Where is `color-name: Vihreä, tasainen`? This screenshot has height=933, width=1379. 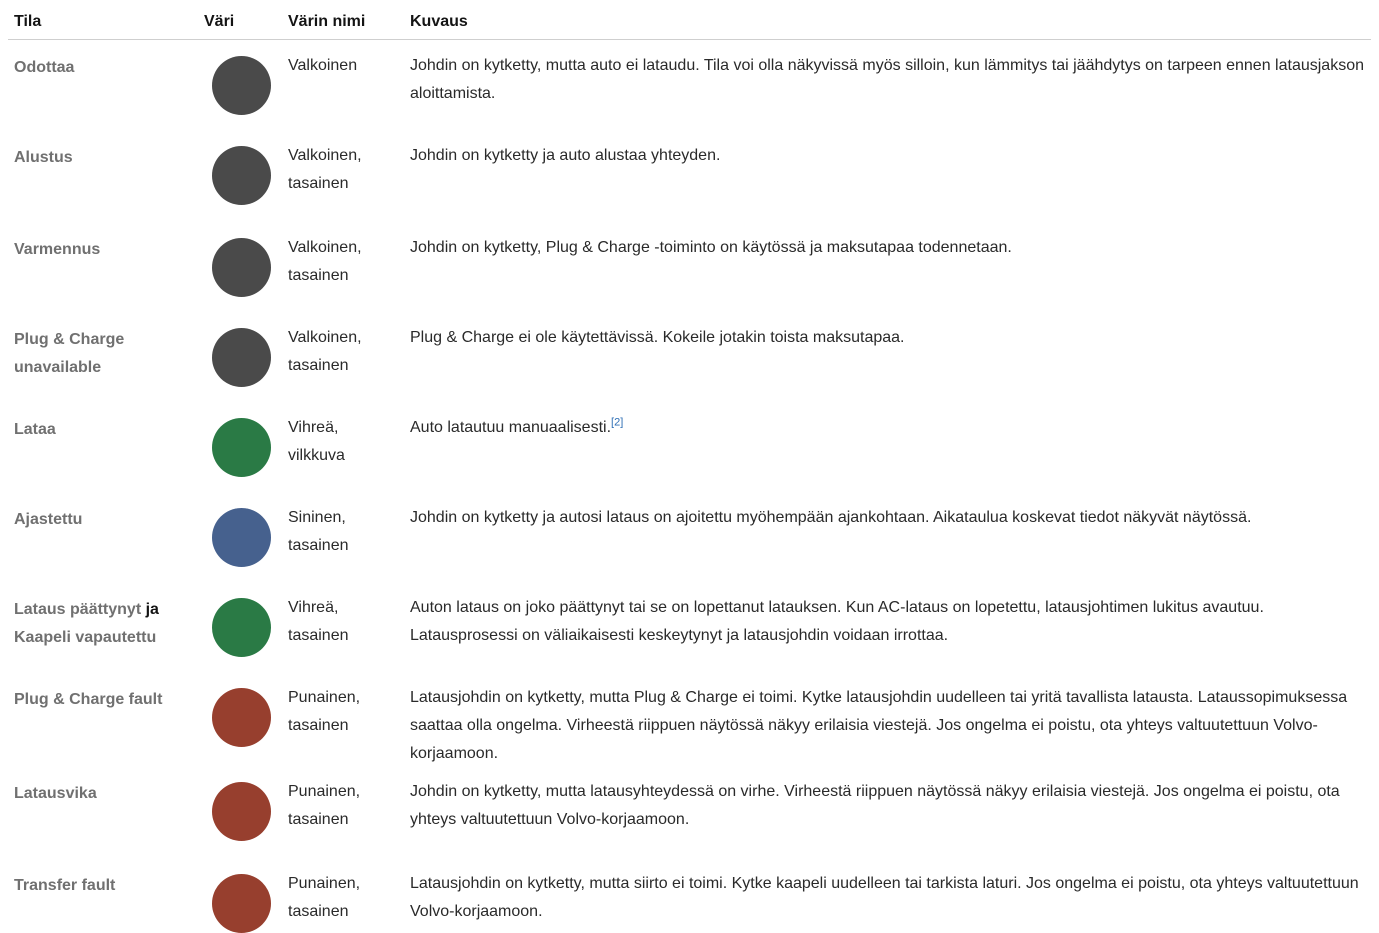
color-name: Vihreä, tasainen is located at coordinates (318, 621).